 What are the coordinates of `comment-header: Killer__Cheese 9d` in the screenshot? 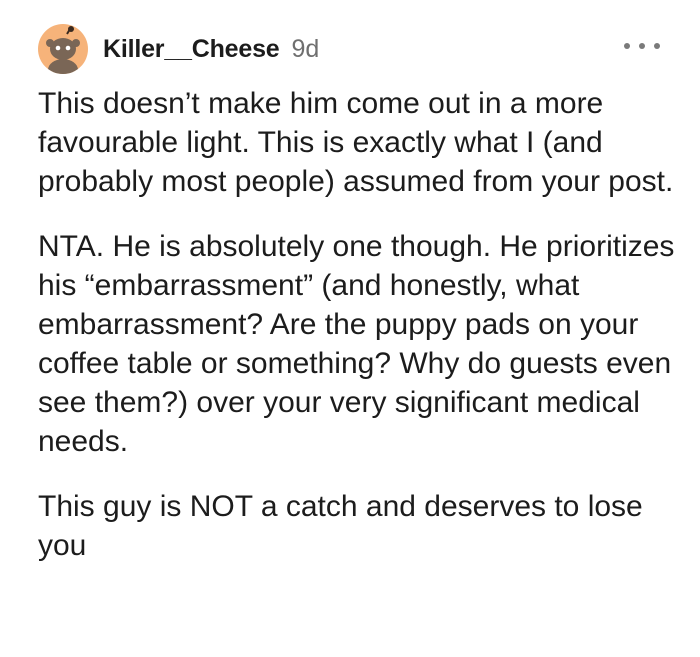 It's located at (178, 49).